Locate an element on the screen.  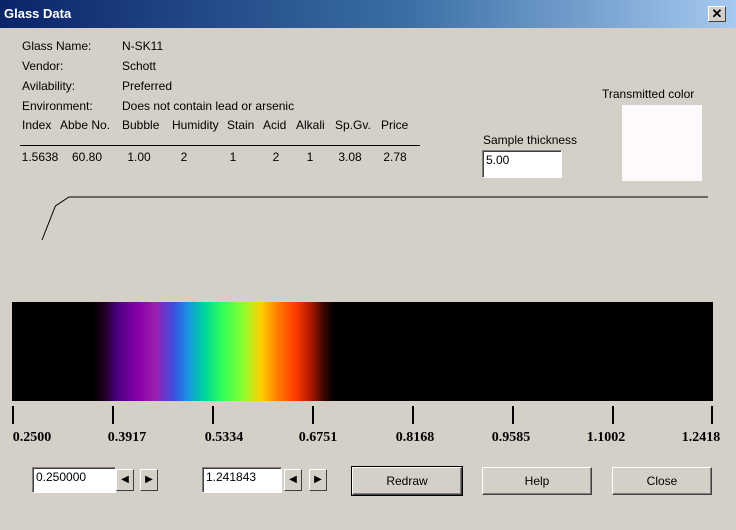
max-increase-button: ▶ is located at coordinates (318, 480).